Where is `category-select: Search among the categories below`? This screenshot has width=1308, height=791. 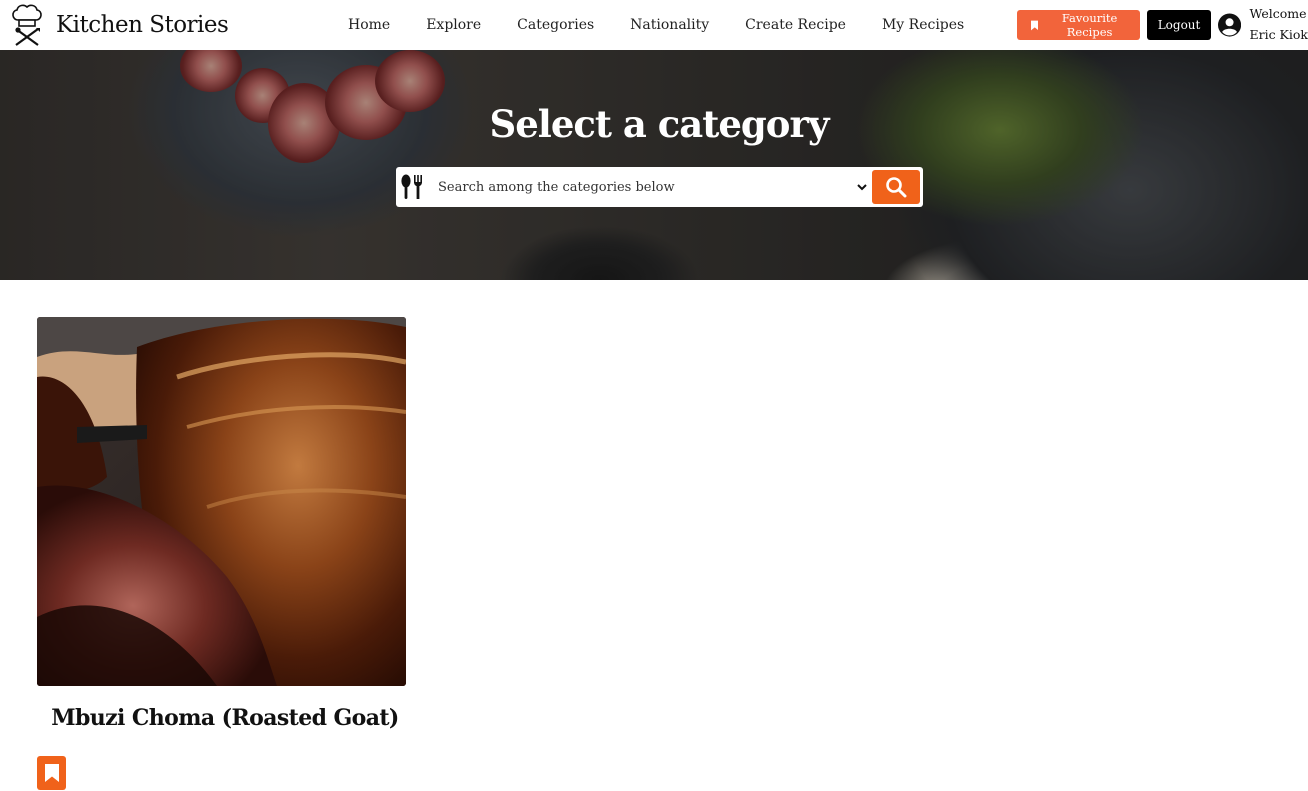 category-select: Search among the categories below is located at coordinates (644, 187).